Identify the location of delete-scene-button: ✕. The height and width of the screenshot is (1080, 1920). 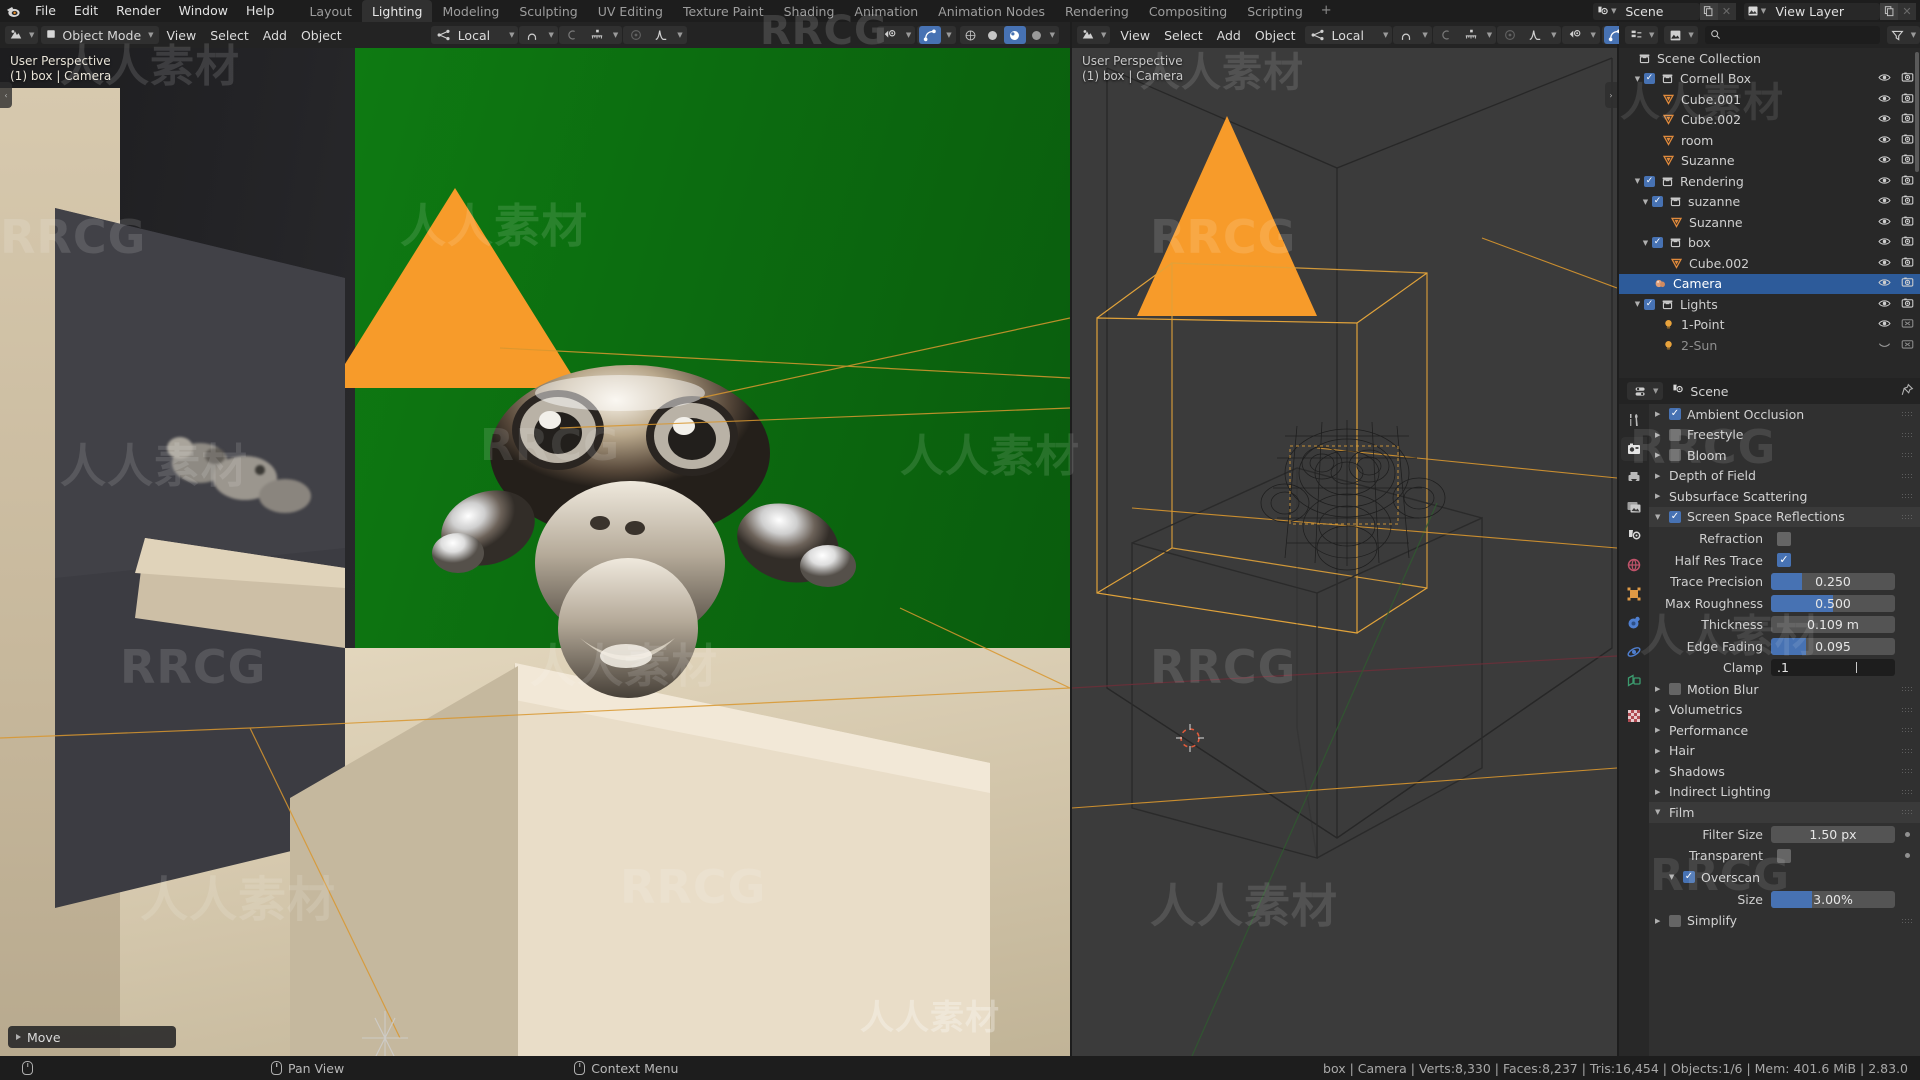
(1726, 11).